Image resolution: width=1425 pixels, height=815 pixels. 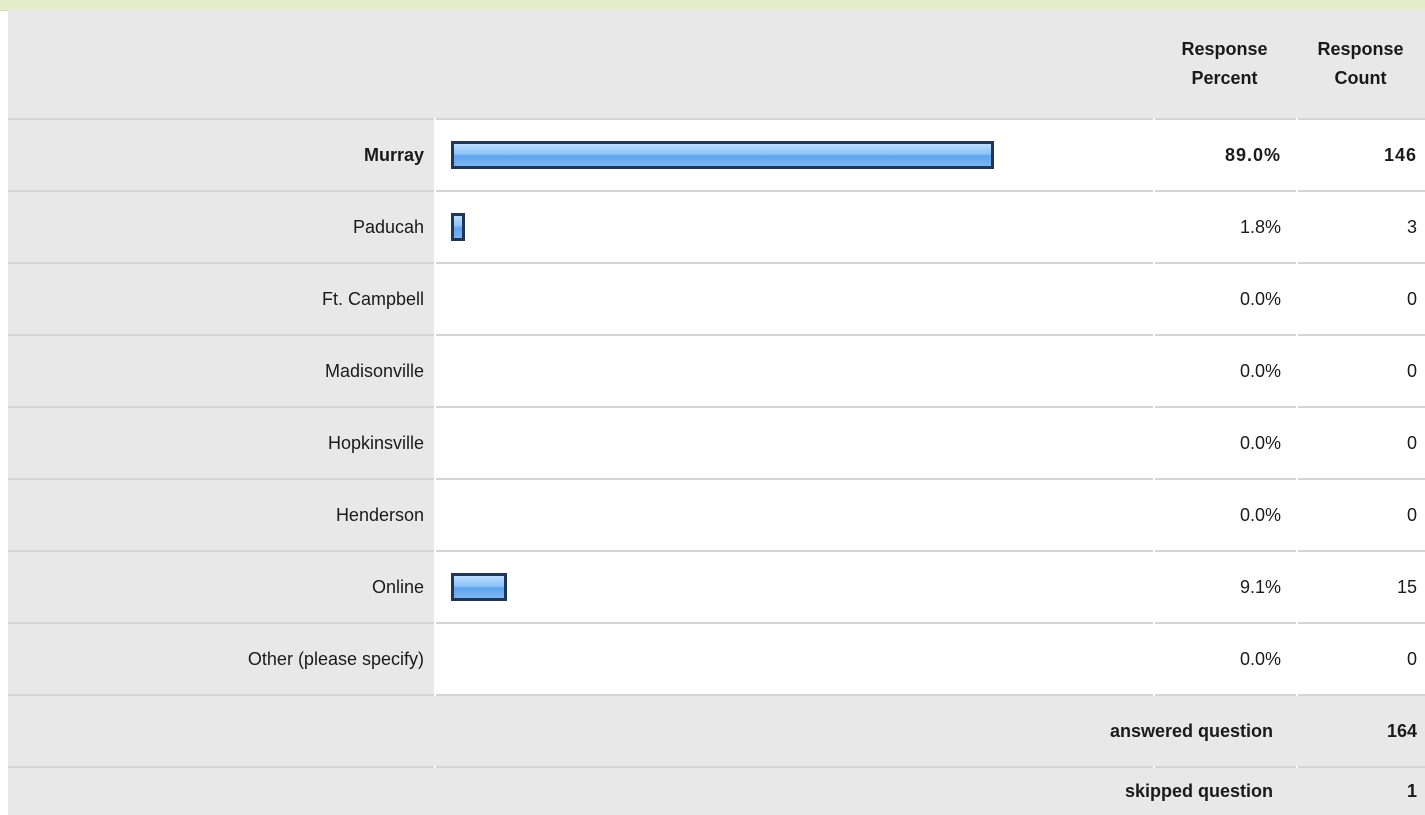 I want to click on answer-label: Hopkinsville, so click(x=375, y=442).